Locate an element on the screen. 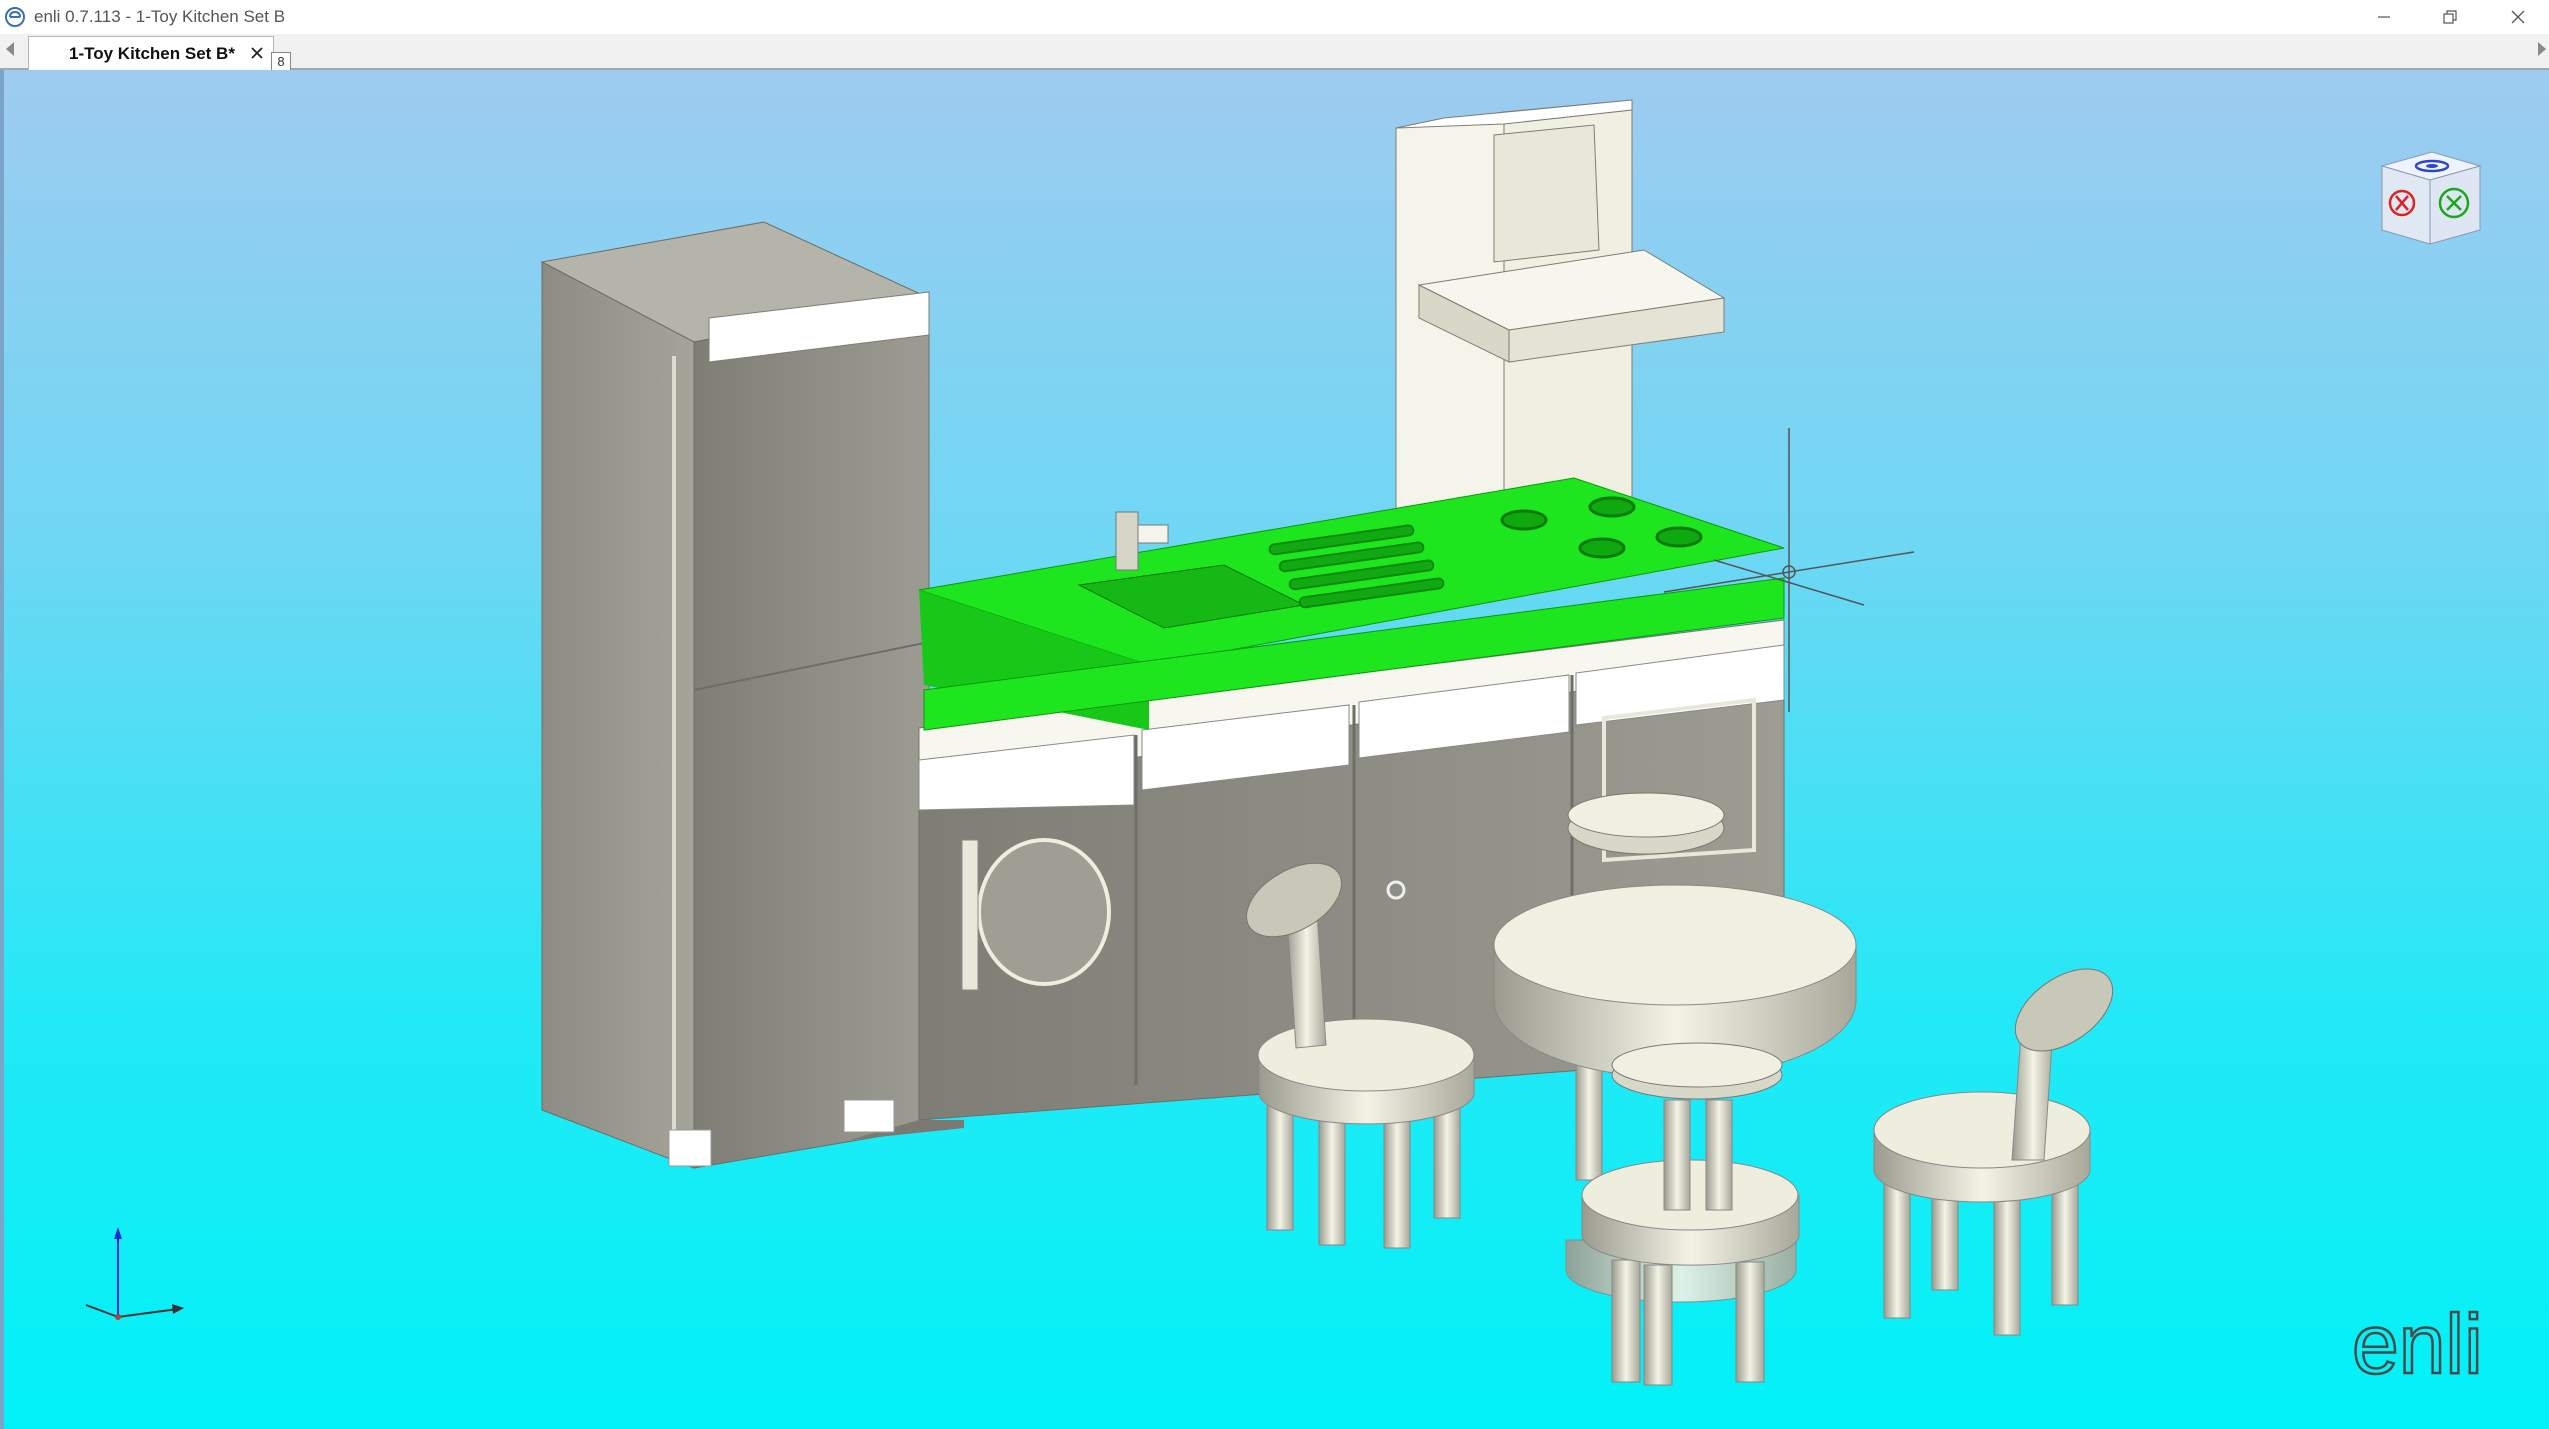  svg-text: enli is located at coordinates (2417, 1341).